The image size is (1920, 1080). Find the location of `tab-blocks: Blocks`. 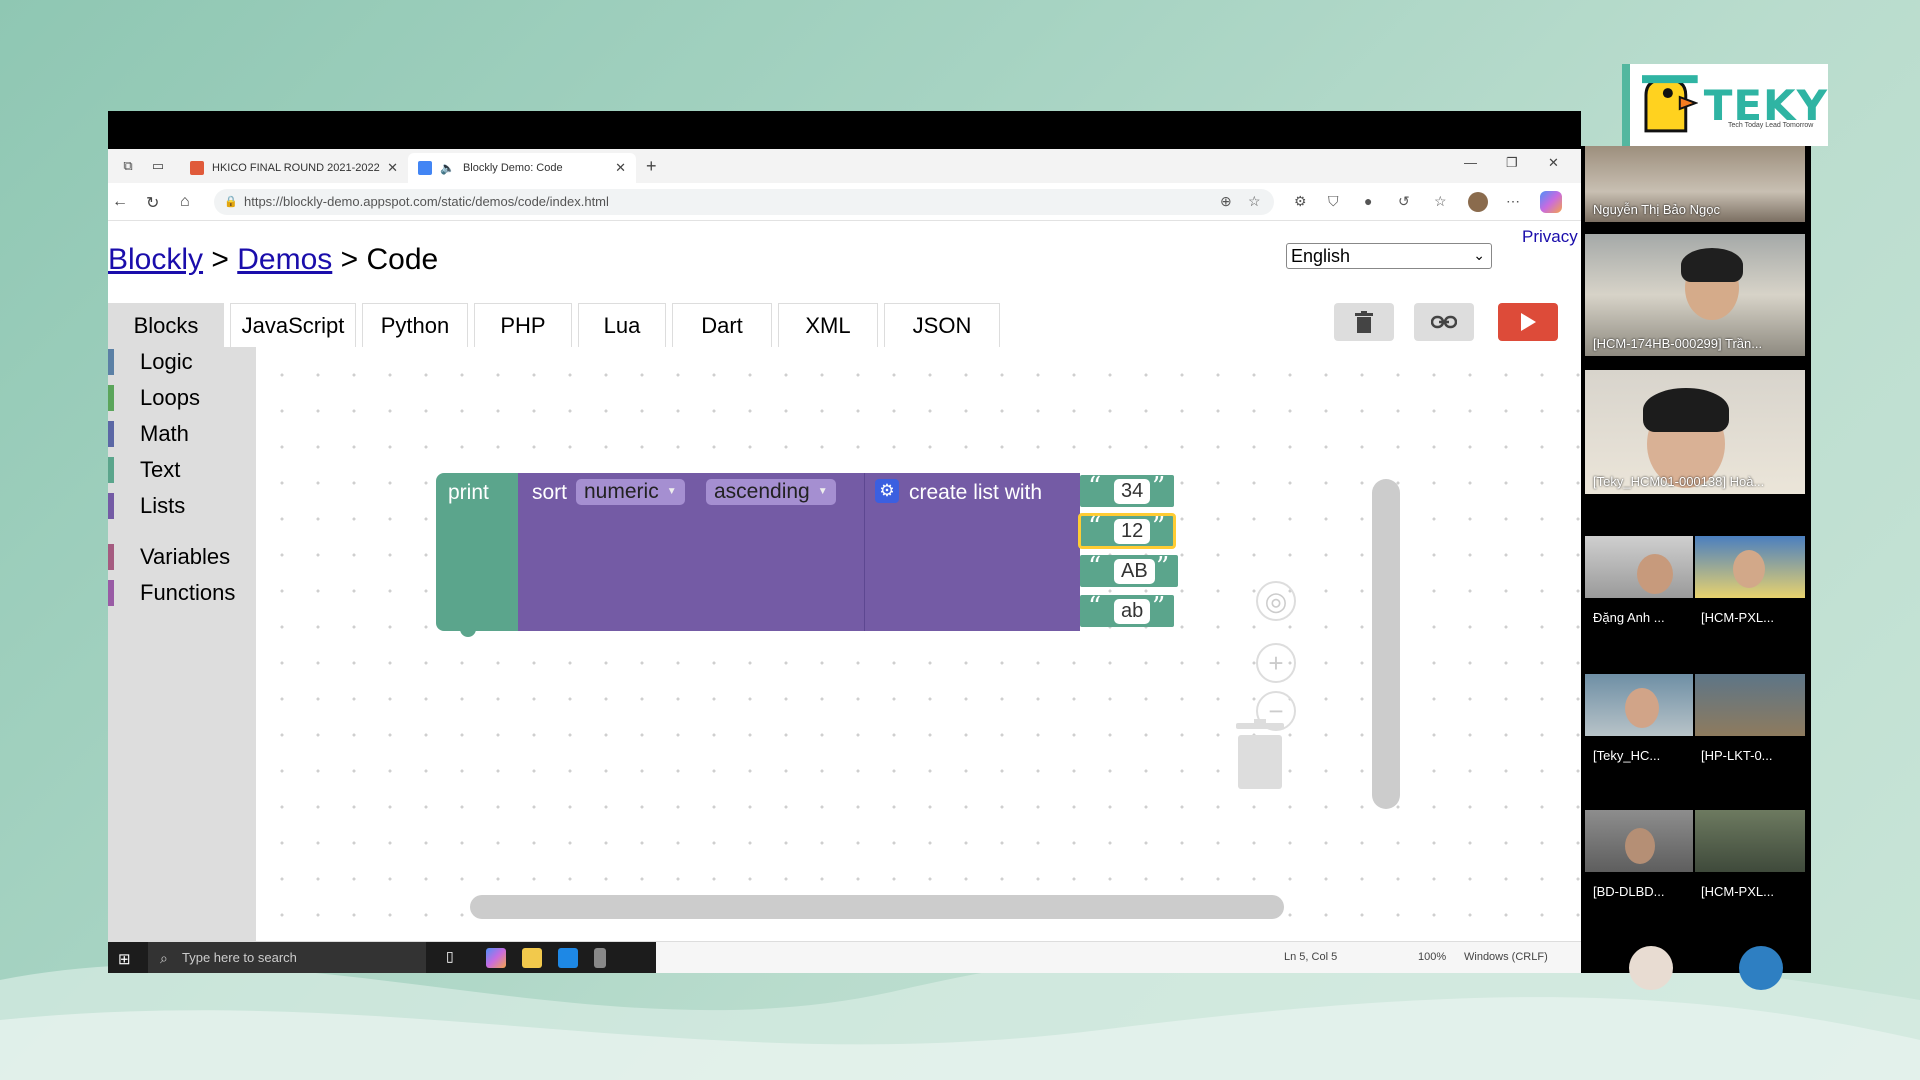

tab-blocks: Blocks is located at coordinates (166, 325).